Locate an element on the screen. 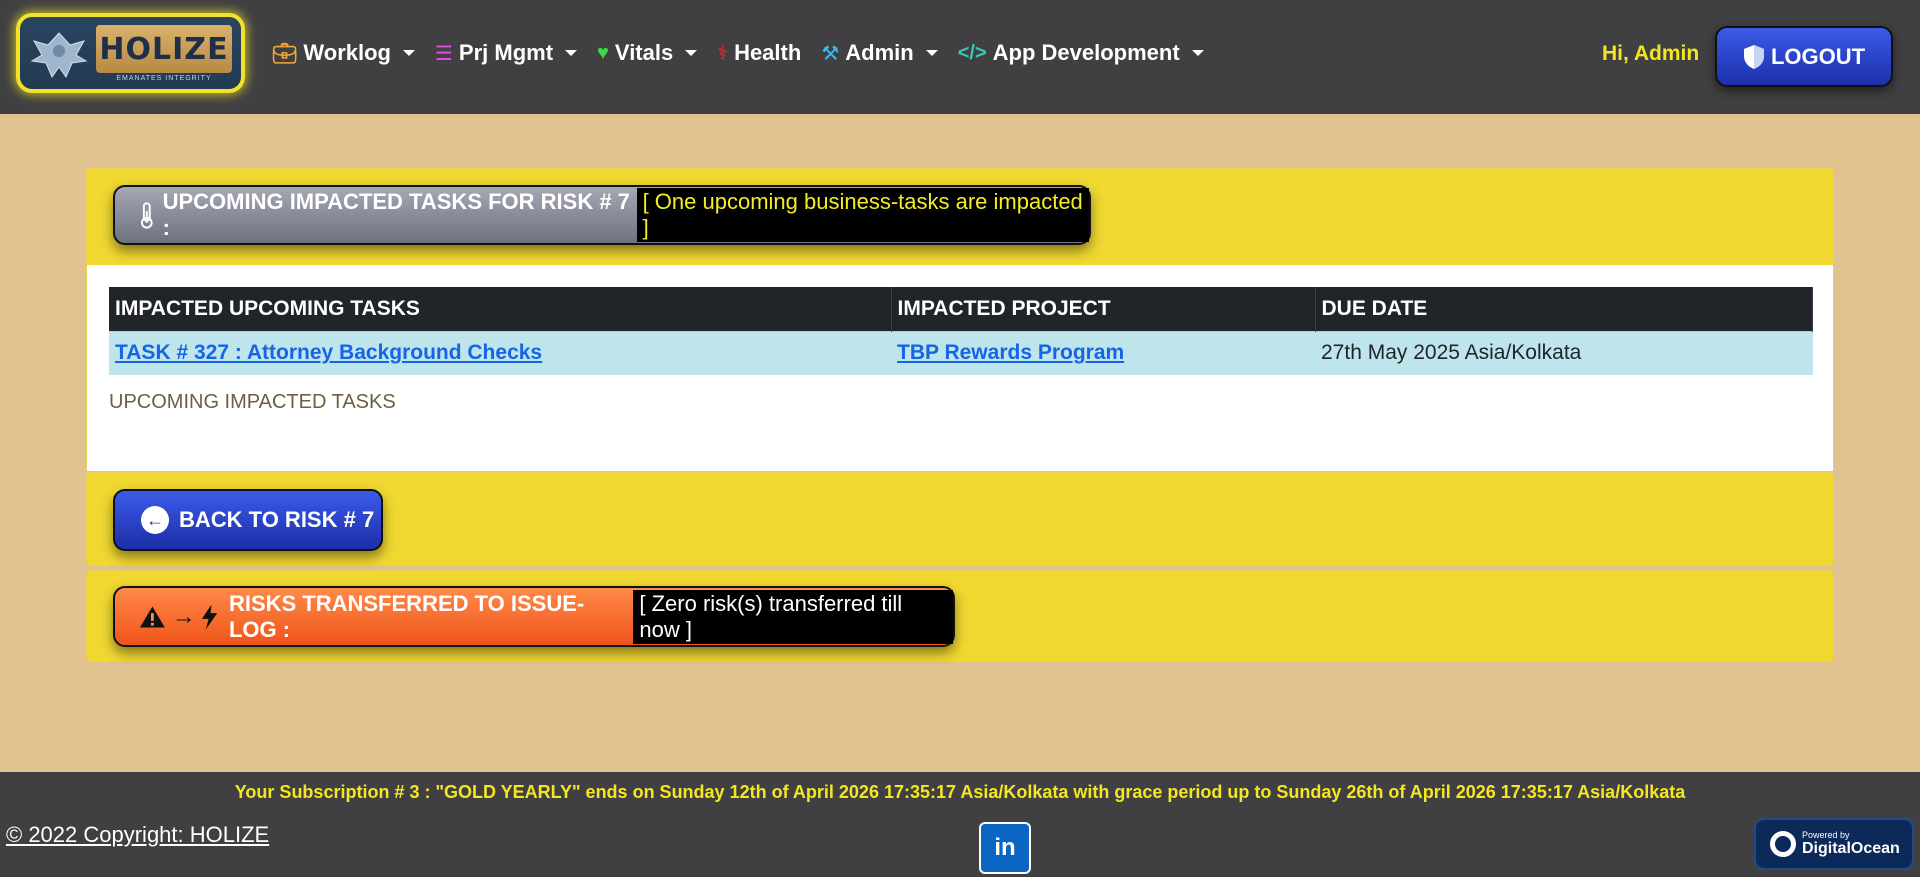  impacted-tasks-title: UPCOMING IMPACTED TASKS FOR RISK # 7 : is located at coordinates (396, 214).